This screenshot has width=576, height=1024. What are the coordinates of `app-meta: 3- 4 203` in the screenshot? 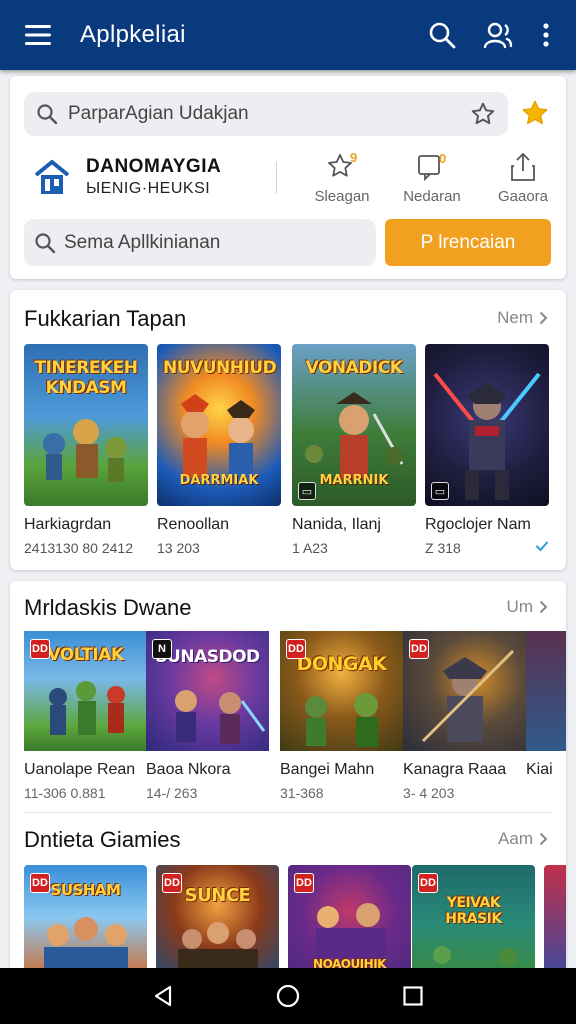 It's located at (429, 793).